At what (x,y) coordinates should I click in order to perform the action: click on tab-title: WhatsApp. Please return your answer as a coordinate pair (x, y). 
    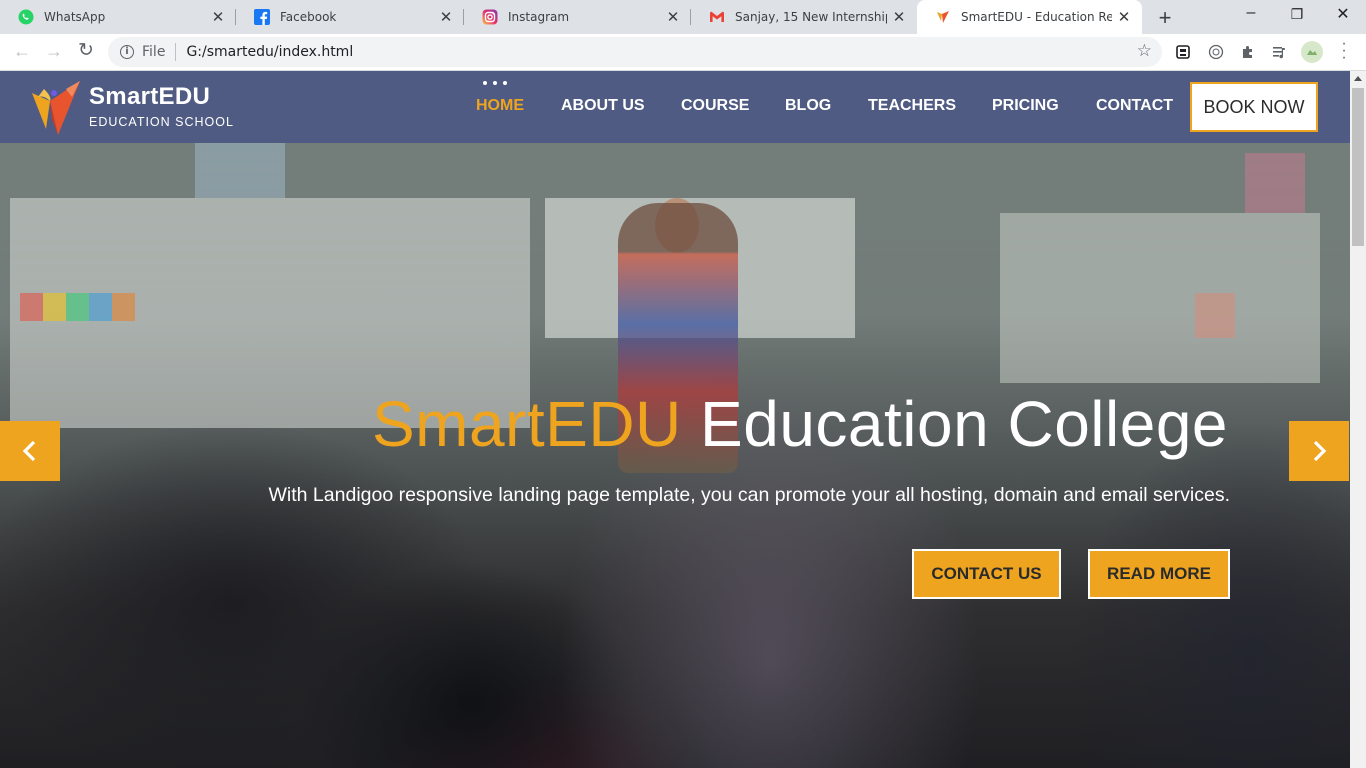
    Looking at the image, I should click on (75, 17).